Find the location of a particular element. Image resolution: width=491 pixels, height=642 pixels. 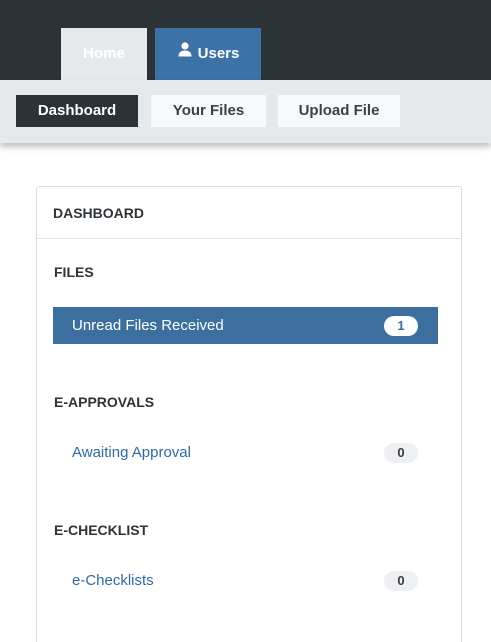

tab-home: Home is located at coordinates (104, 54).